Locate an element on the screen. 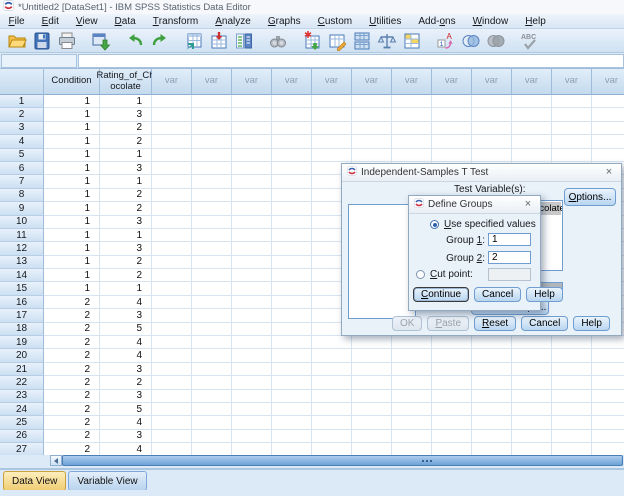  insert-cases-button is located at coordinates (311, 41).